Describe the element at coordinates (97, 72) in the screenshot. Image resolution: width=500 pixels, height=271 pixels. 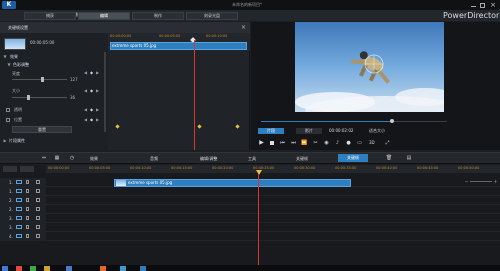
I see `next-keyframe-icon: ▶` at that location.